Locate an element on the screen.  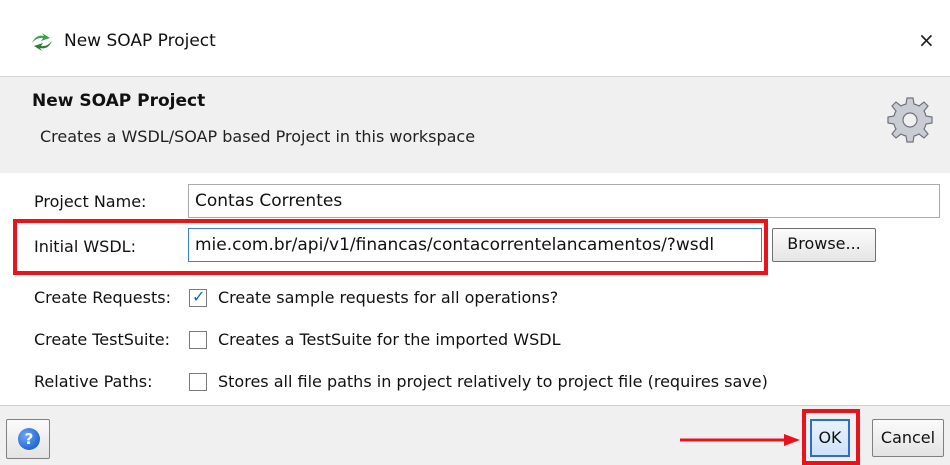
gear-icon is located at coordinates (910, 120).